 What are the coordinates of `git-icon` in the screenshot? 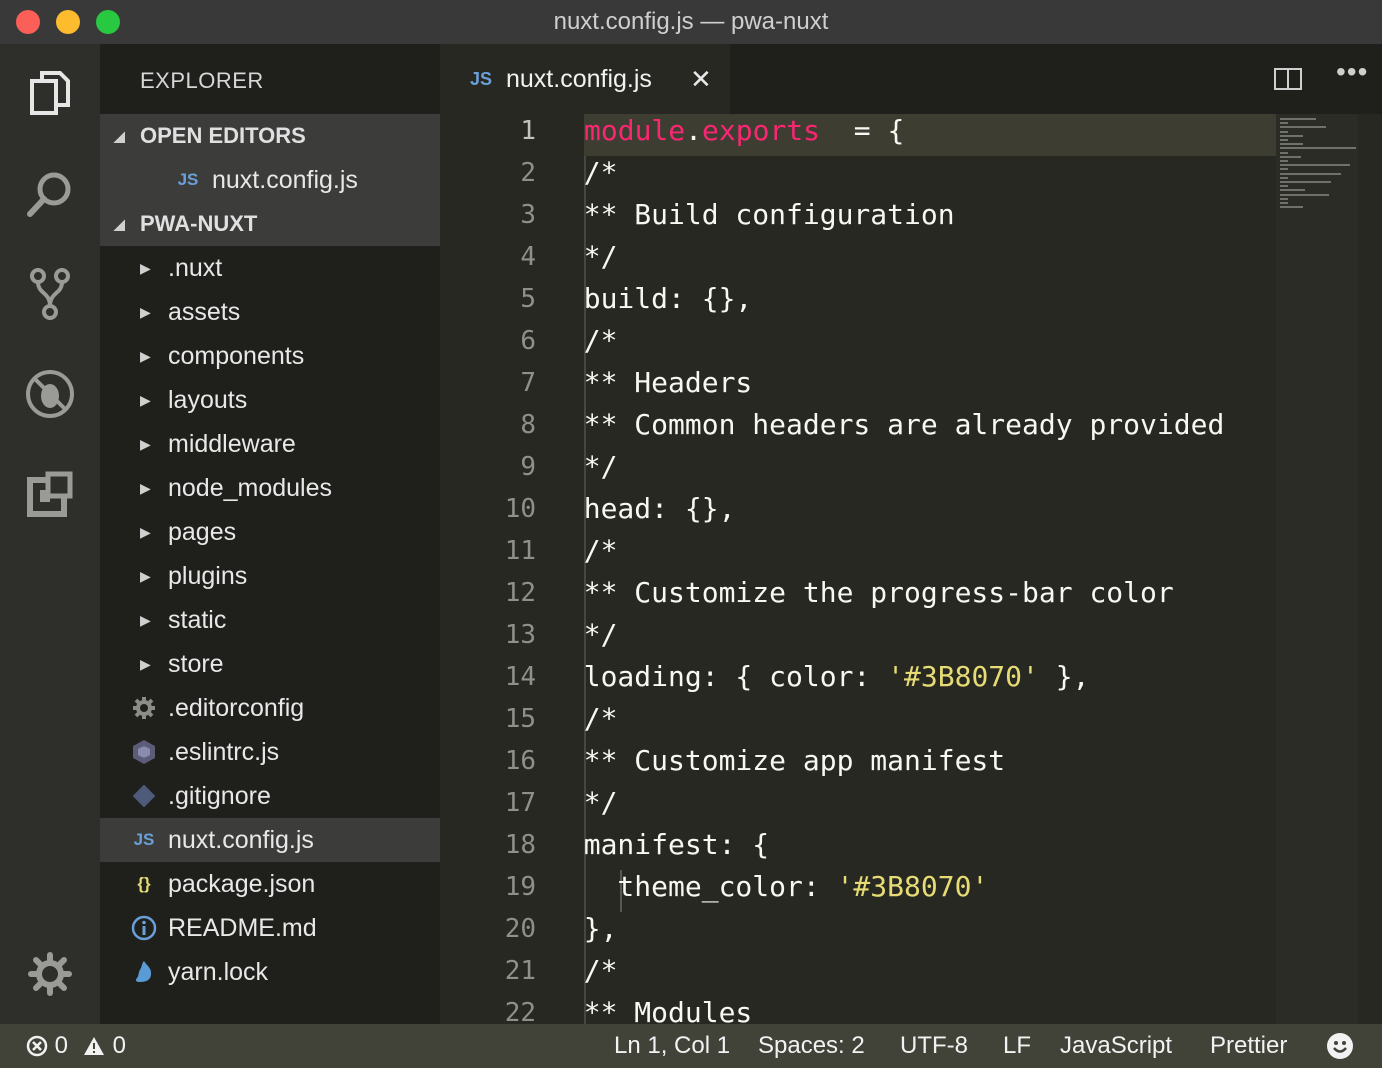 It's located at (144, 799).